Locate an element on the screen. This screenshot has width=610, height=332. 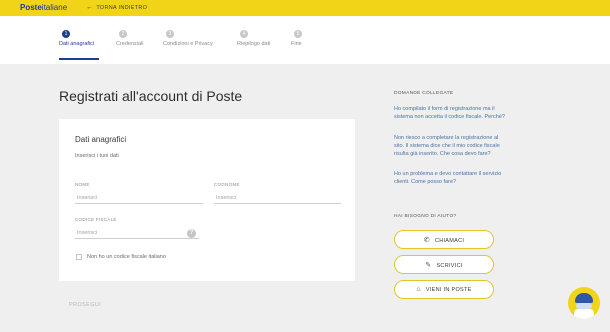
step-number: 2 is located at coordinates (123, 34).